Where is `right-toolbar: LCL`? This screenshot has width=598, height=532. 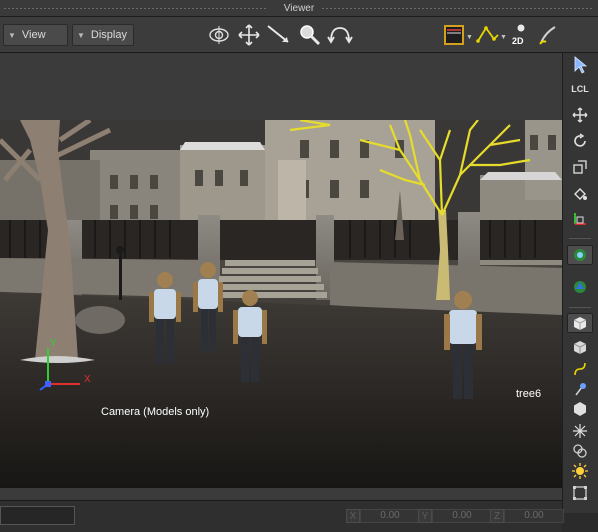 right-toolbar: LCL is located at coordinates (580, 283).